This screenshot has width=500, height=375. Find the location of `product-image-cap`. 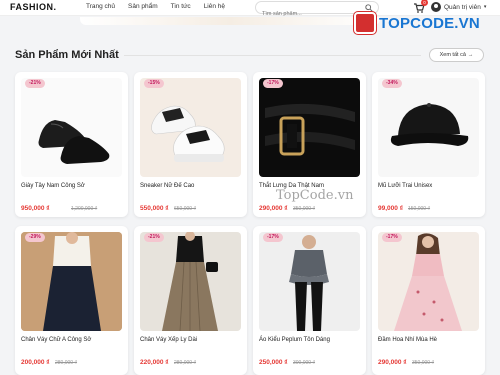

product-image-cap is located at coordinates (428, 127).